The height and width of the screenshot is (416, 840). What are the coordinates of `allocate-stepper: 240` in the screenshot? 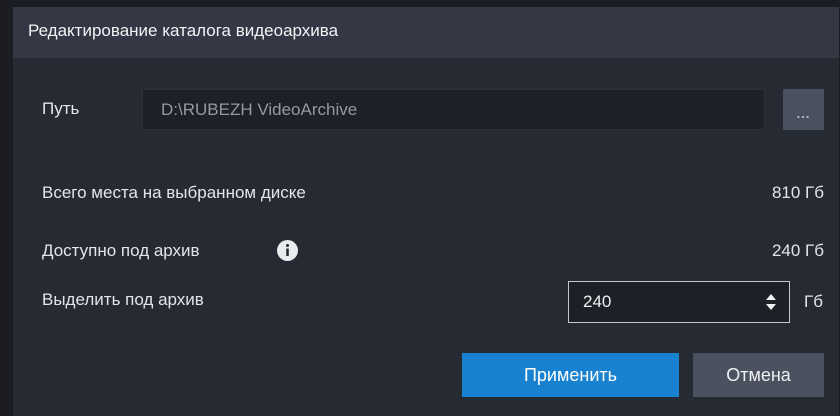 It's located at (679, 302).